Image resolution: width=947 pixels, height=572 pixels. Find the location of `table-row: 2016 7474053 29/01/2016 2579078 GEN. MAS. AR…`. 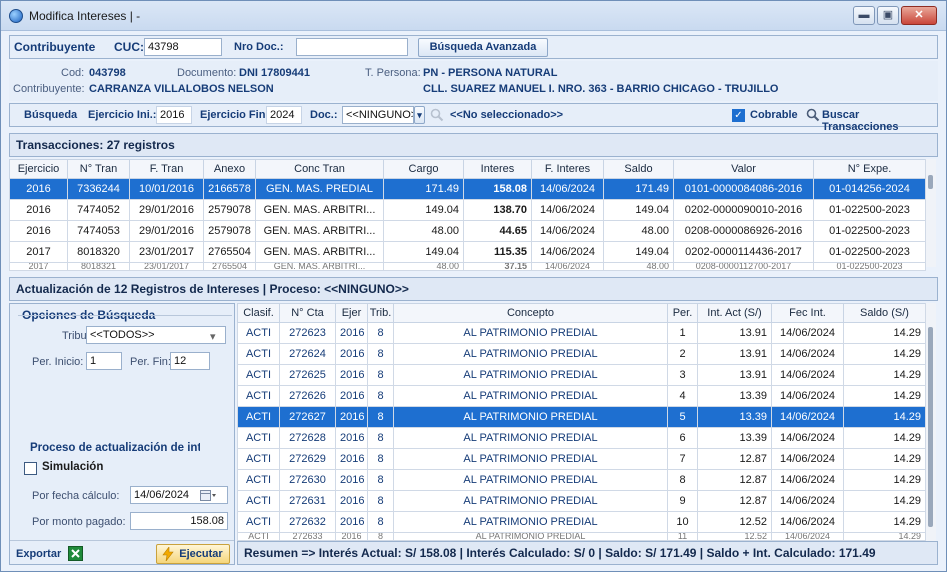

table-row: 2016 7474053 29/01/2016 2579078 GEN. MAS. AR… is located at coordinates (467, 231).